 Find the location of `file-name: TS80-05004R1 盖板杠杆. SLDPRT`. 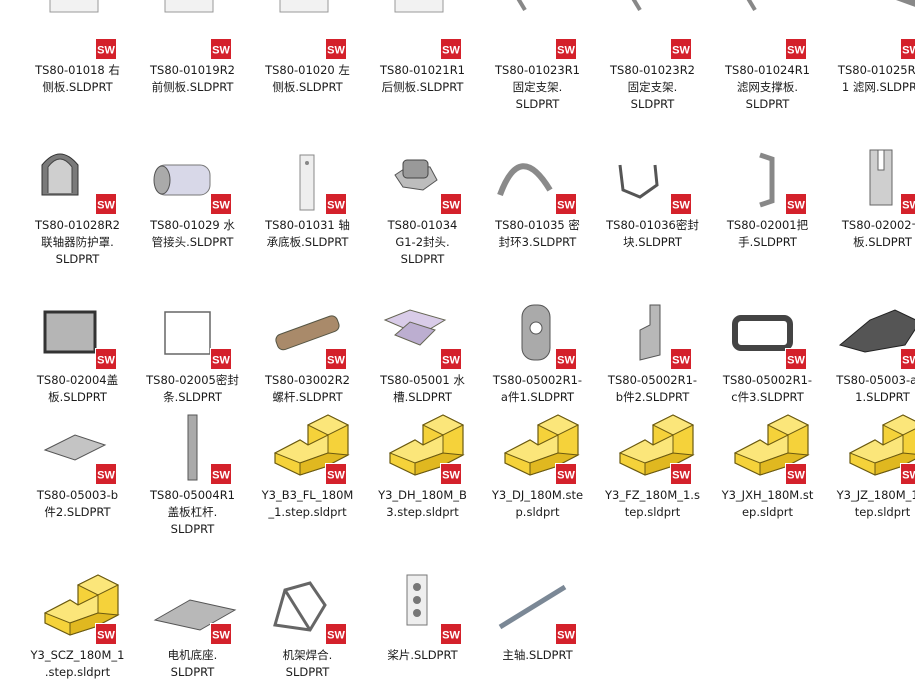

file-name: TS80-05004R1 盖板杠杆. SLDPRT is located at coordinates (192, 512).